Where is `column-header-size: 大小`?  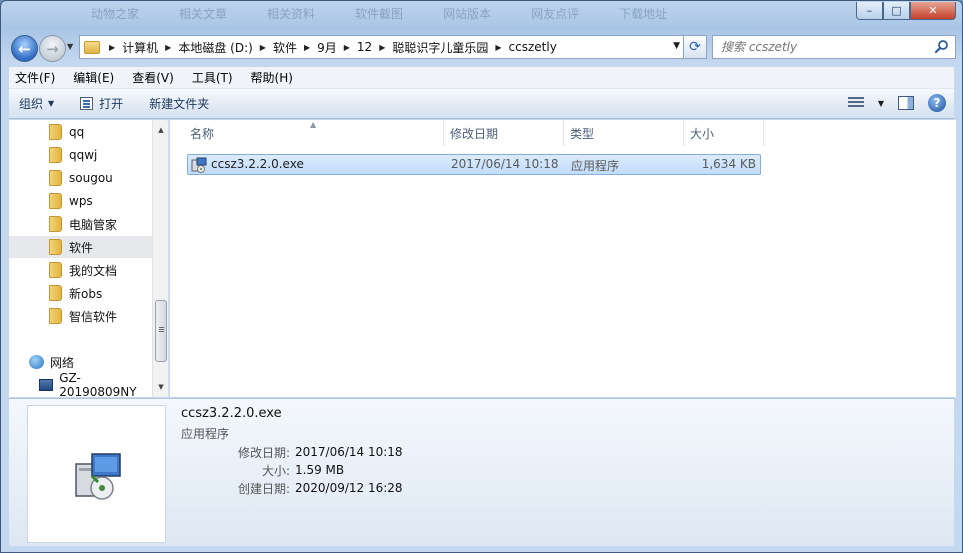
column-header-size: 大小 is located at coordinates (724, 133).